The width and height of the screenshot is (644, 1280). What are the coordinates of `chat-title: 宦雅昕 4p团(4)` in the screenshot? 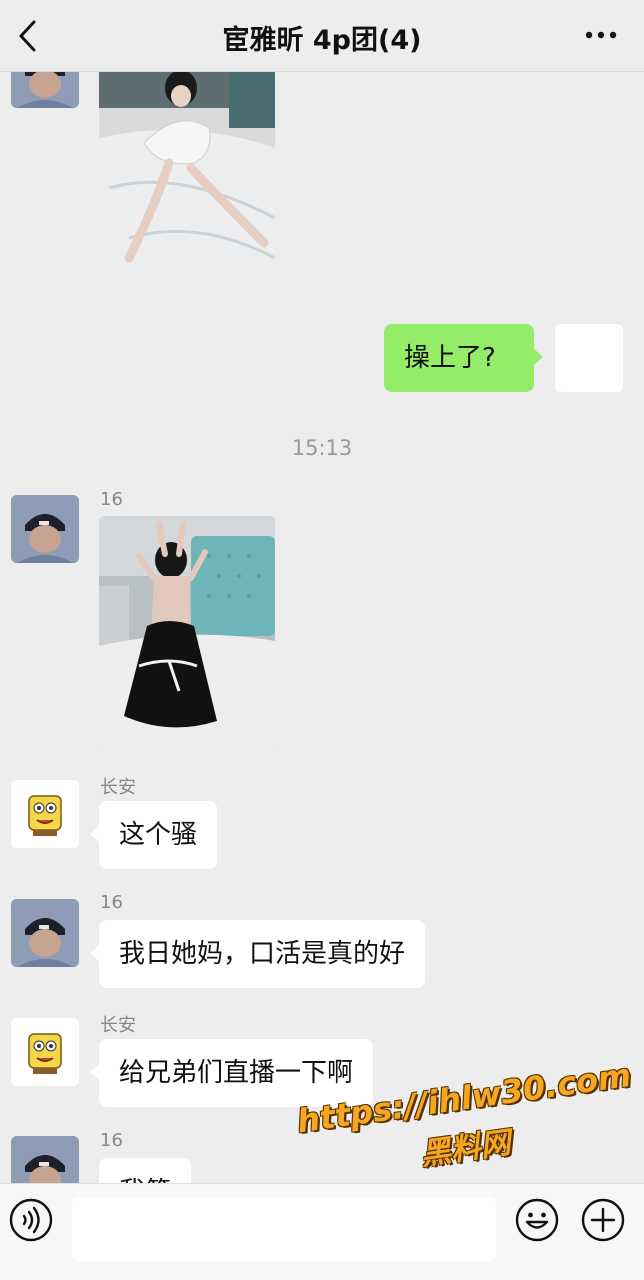 It's located at (322, 40).